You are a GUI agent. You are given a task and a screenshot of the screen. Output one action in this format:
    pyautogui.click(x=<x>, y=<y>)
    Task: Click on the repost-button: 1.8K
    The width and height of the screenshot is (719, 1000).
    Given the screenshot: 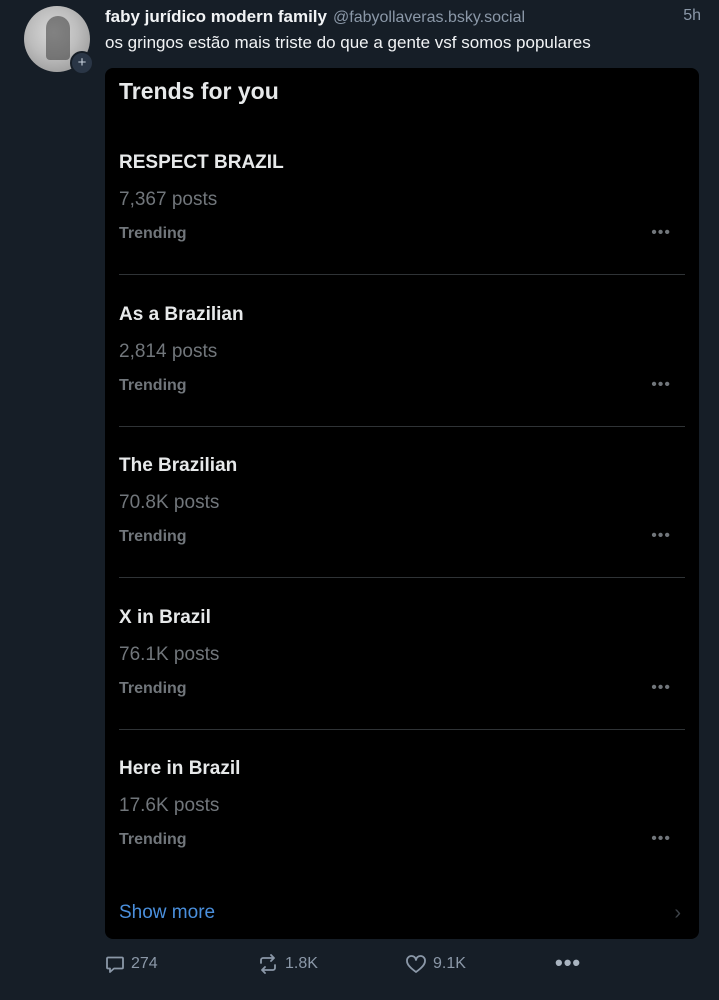 What is the action you would take?
    pyautogui.click(x=287, y=964)
    